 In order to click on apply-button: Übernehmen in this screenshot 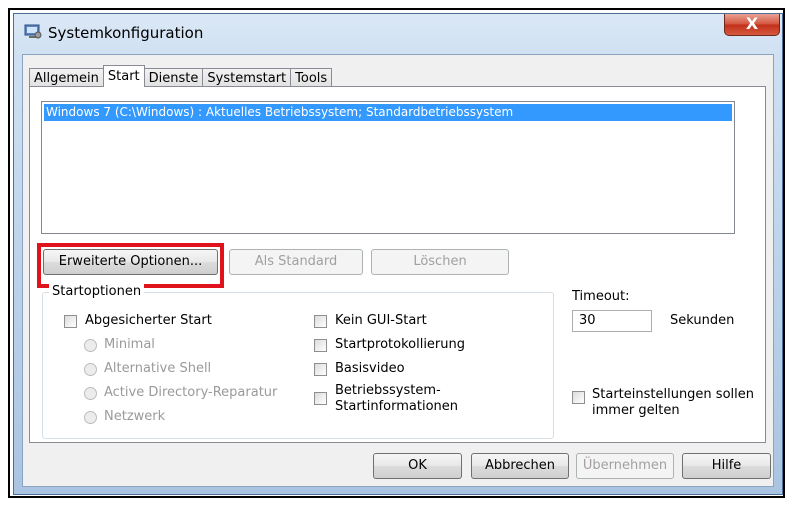, I will do `click(625, 466)`.